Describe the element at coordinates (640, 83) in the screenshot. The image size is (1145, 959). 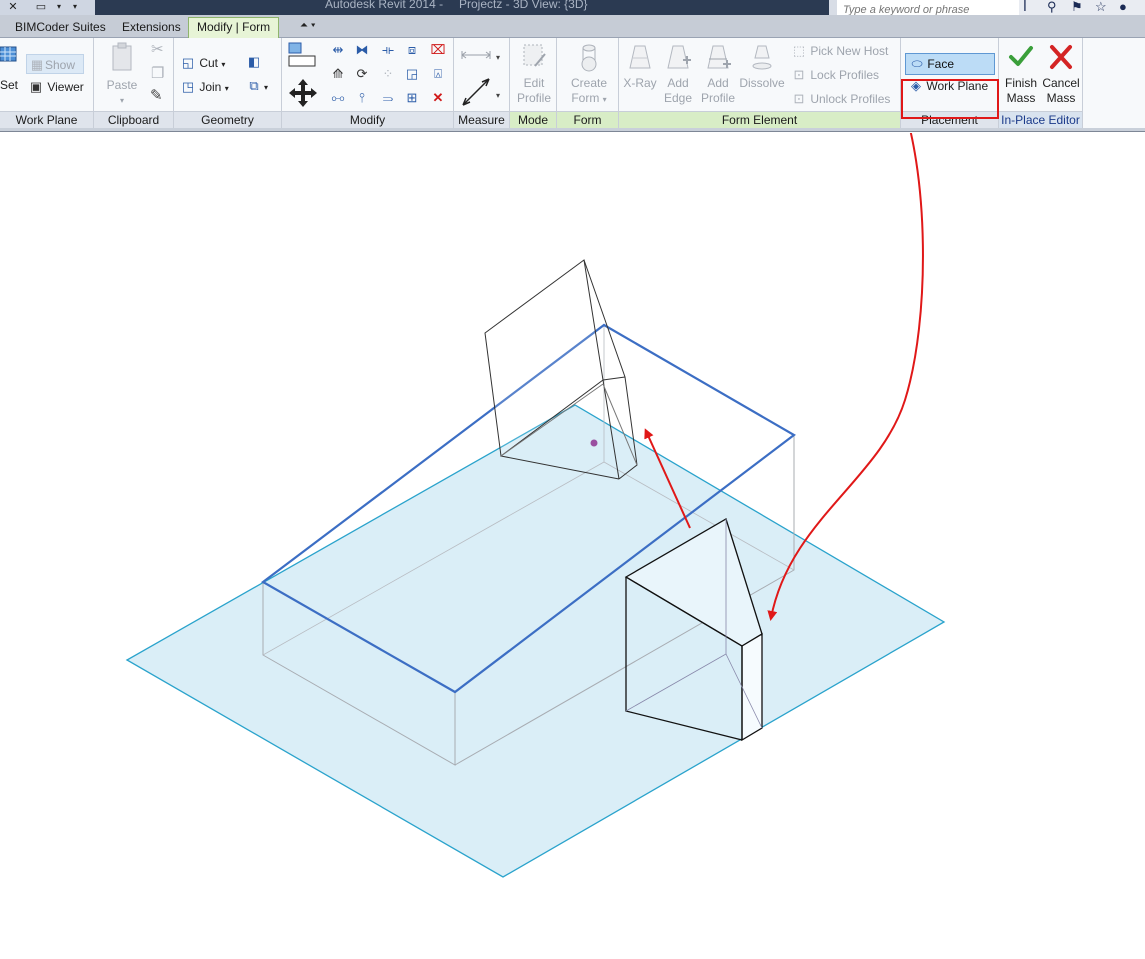
I see `xray-label: X-Ray` at that location.